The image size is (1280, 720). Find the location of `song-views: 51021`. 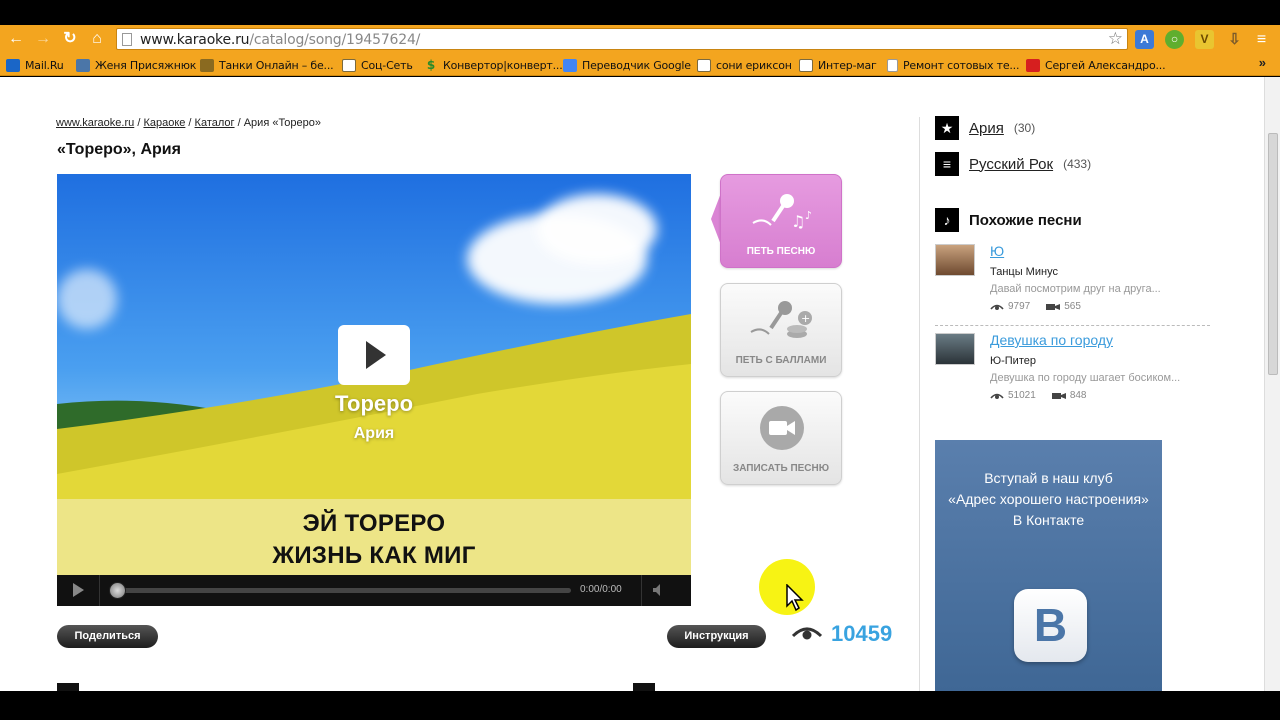

song-views: 51021 is located at coordinates (1022, 395).